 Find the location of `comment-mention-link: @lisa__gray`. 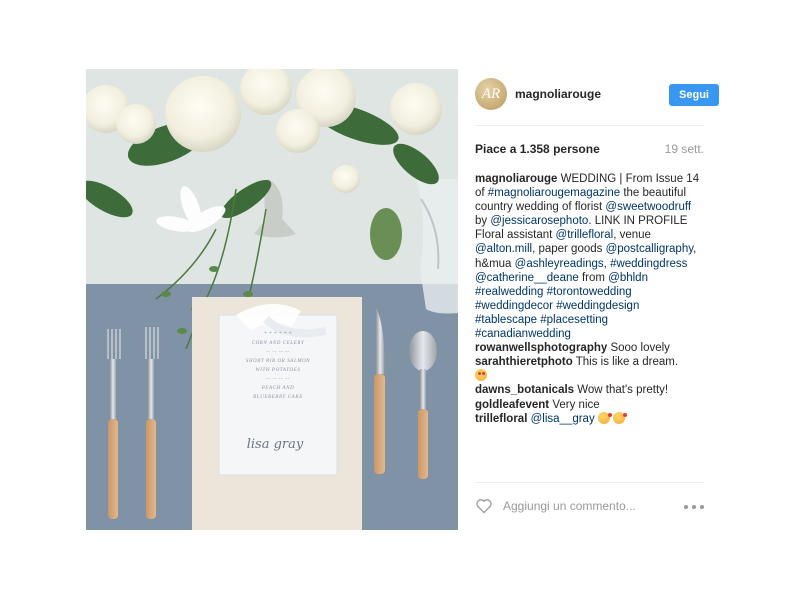

comment-mention-link: @lisa__gray is located at coordinates (563, 419).